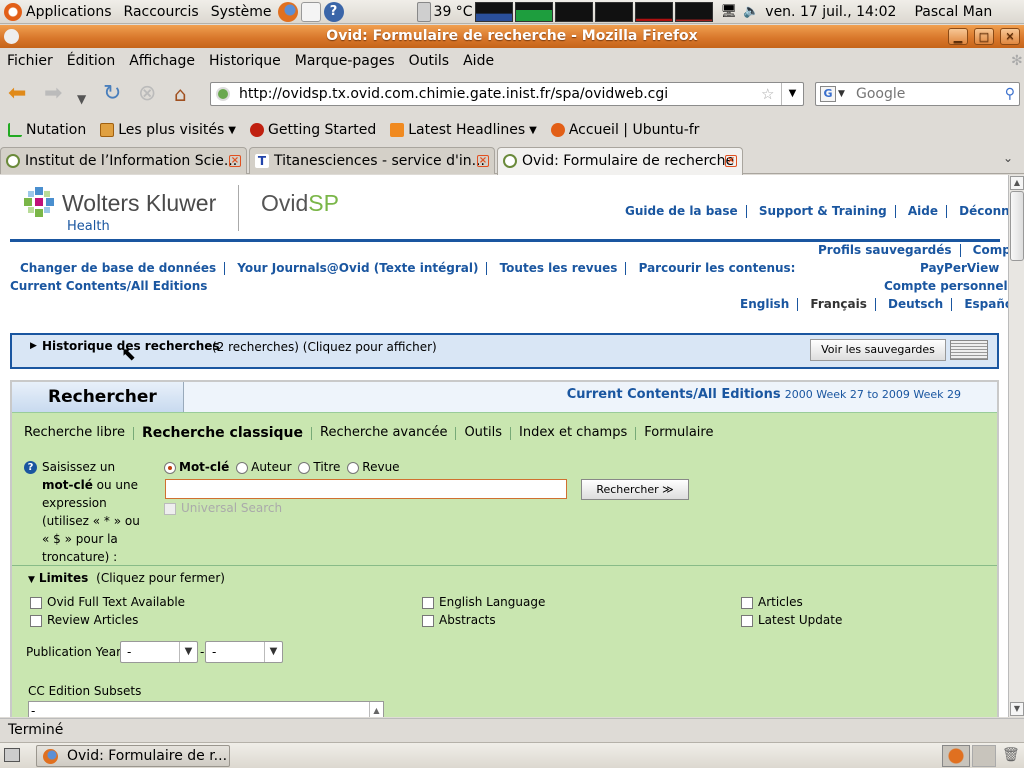 This screenshot has height=768, width=1024. I want to click on firefox-launcher-icon, so click(287, 11).